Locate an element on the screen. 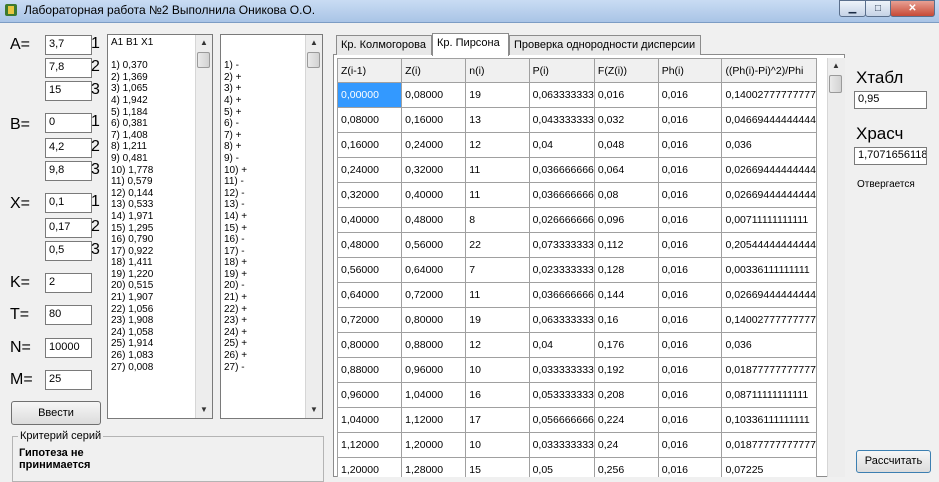  tab-kolmogorov: Кр. Колмогорова is located at coordinates (384, 45).